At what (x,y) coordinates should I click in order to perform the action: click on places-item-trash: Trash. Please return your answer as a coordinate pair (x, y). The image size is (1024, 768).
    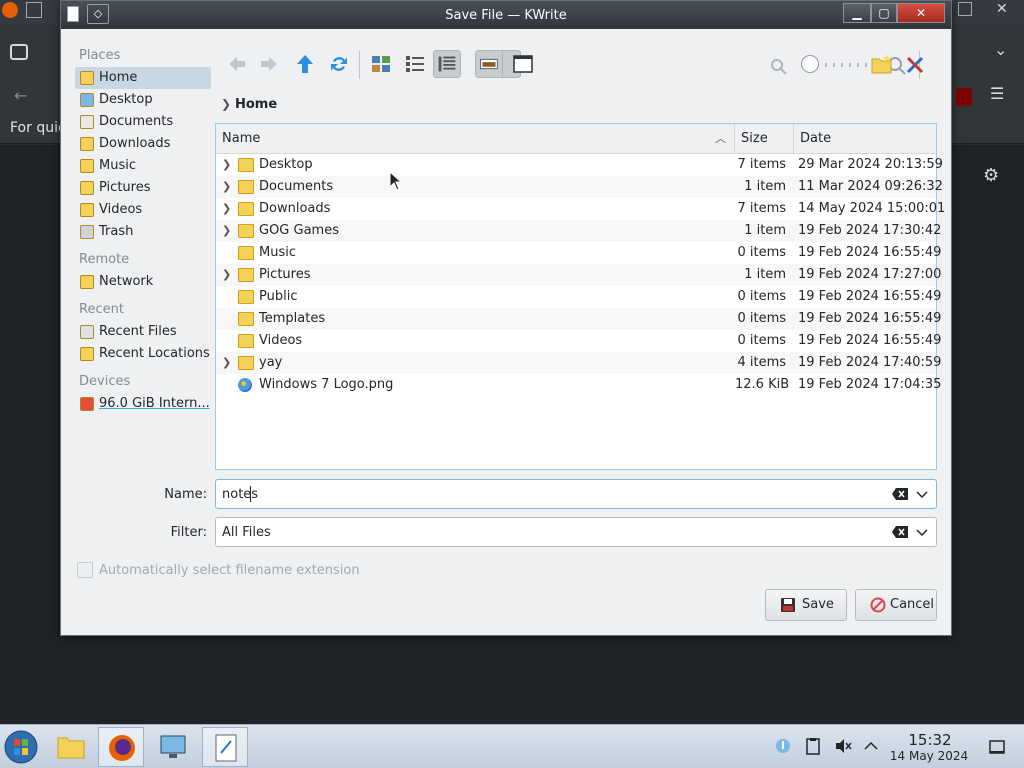
    Looking at the image, I should click on (143, 232).